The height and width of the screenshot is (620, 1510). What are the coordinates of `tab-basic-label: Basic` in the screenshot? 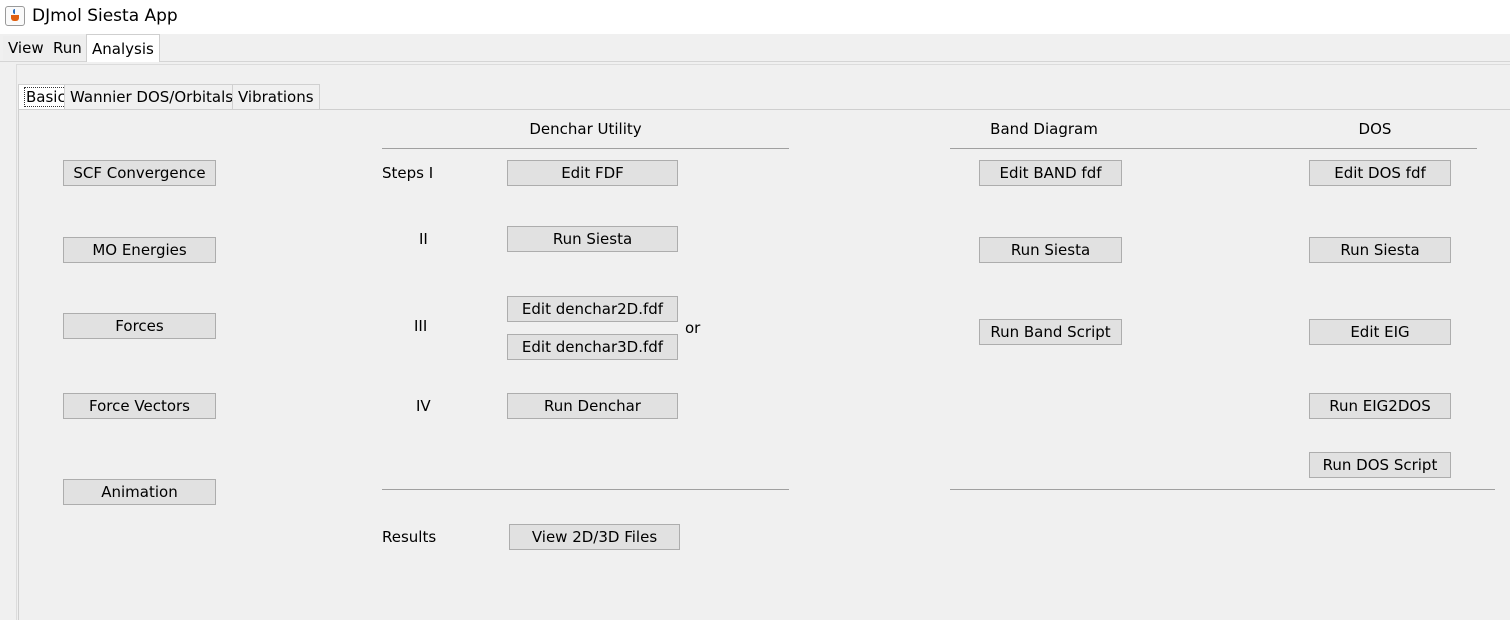 It's located at (46, 97).